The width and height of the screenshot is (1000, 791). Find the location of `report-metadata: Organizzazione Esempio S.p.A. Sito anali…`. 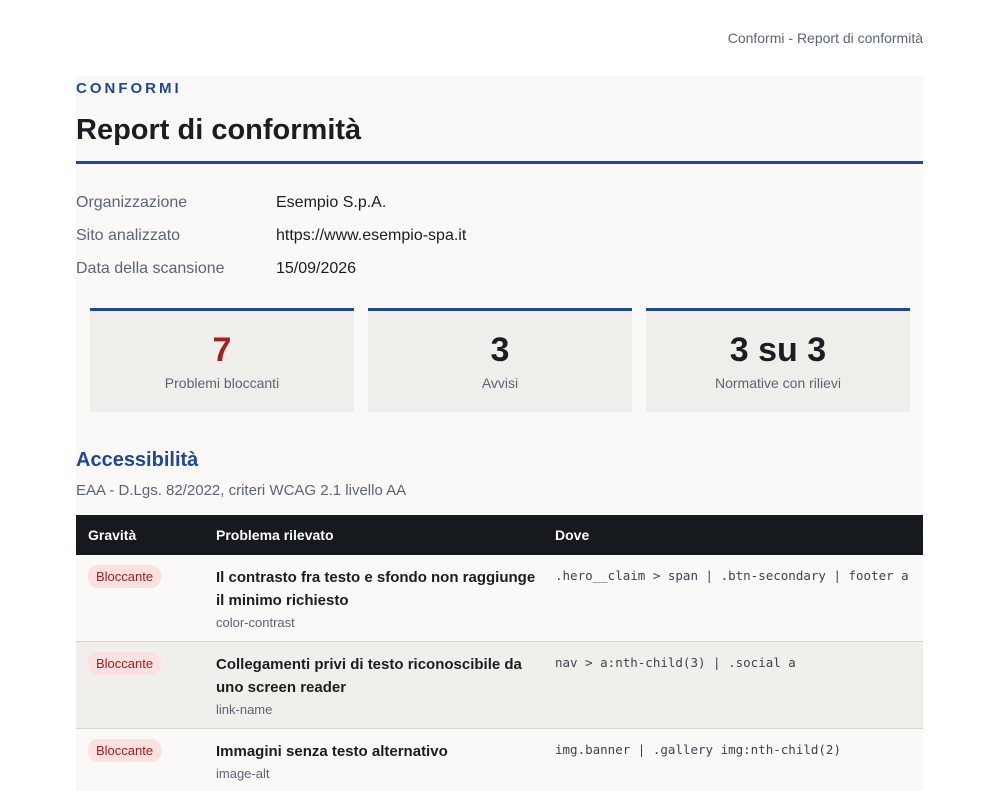

report-metadata: Organizzazione Esempio S.p.A. Sito anali… is located at coordinates (499, 235).